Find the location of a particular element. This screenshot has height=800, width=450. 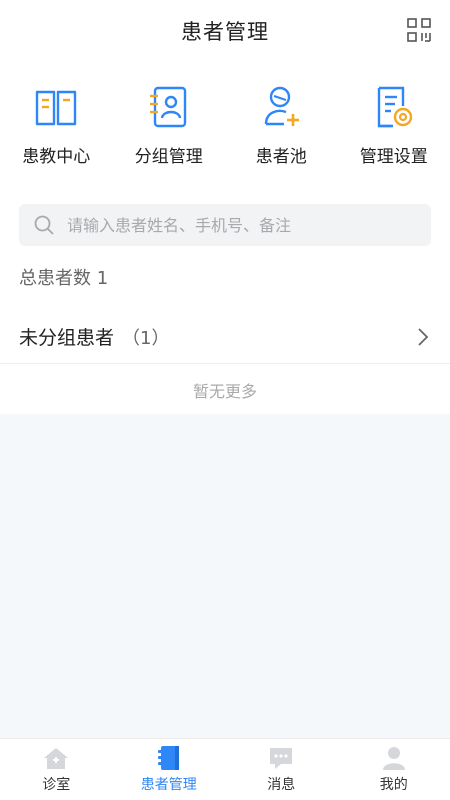

tab-label: 患者管理 is located at coordinates (168, 785).